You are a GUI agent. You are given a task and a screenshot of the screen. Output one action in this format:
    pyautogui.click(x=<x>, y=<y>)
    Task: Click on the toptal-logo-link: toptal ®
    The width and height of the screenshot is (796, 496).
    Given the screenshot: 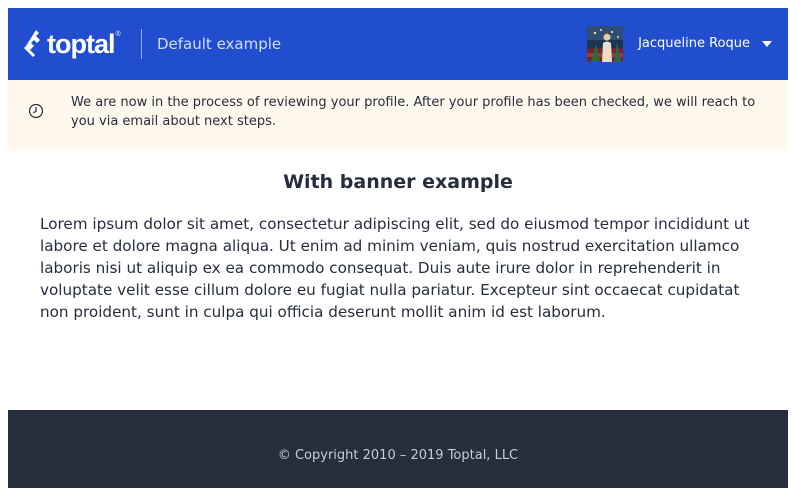 What is the action you would take?
    pyautogui.click(x=72, y=44)
    